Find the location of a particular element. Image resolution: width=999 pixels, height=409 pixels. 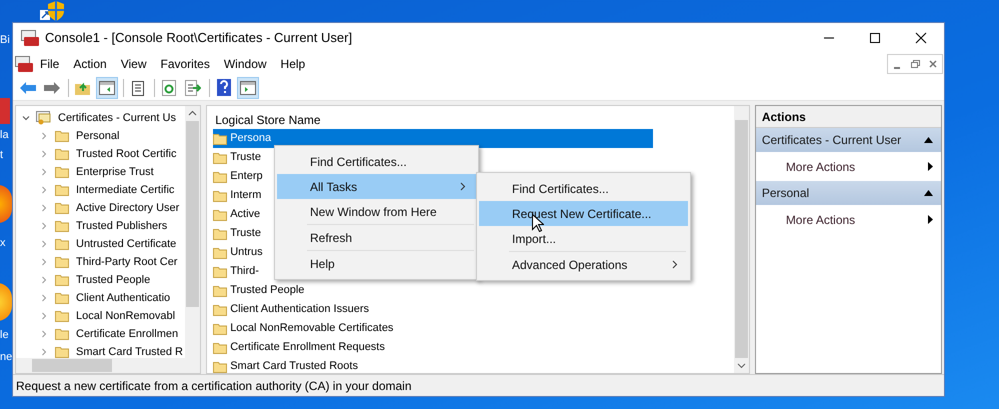

window-title: Console1 - [Console Root\Certificates - Current User] is located at coordinates (199, 38).